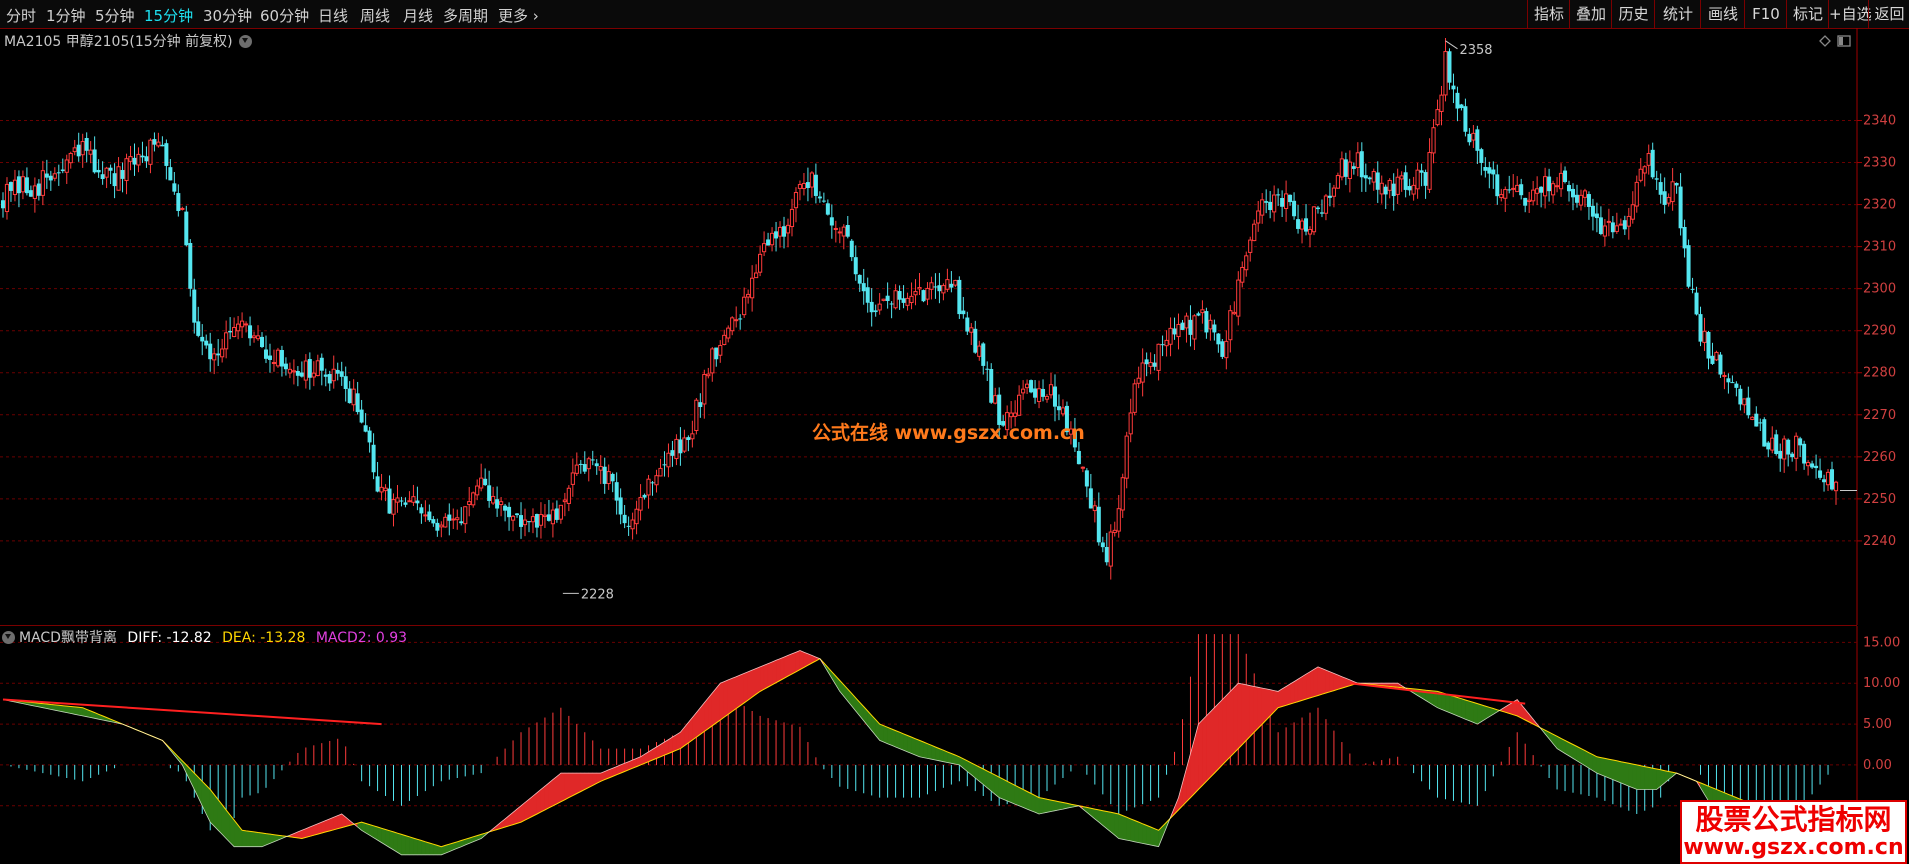  Describe the element at coordinates (518, 15) in the screenshot. I see `timeframe-tab: 更多 ›` at that location.